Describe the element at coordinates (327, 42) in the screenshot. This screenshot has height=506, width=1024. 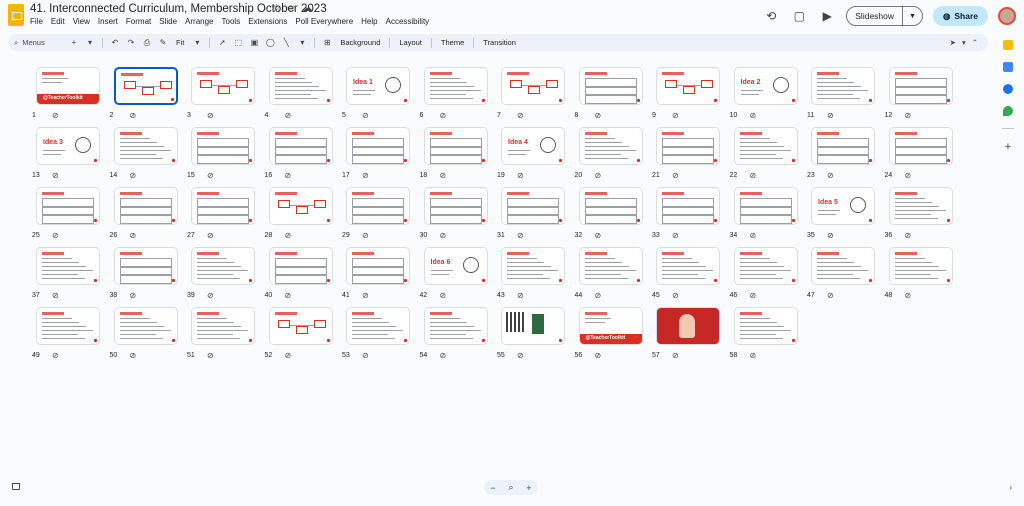
I see `comment-add-icon: ⊞` at that location.